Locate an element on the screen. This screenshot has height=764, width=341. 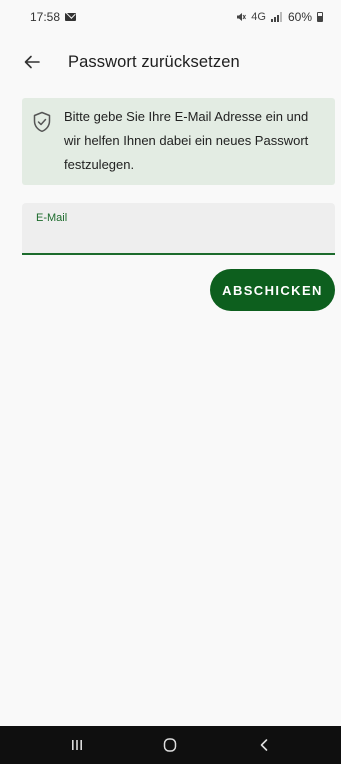
home-icon is located at coordinates (170, 745).